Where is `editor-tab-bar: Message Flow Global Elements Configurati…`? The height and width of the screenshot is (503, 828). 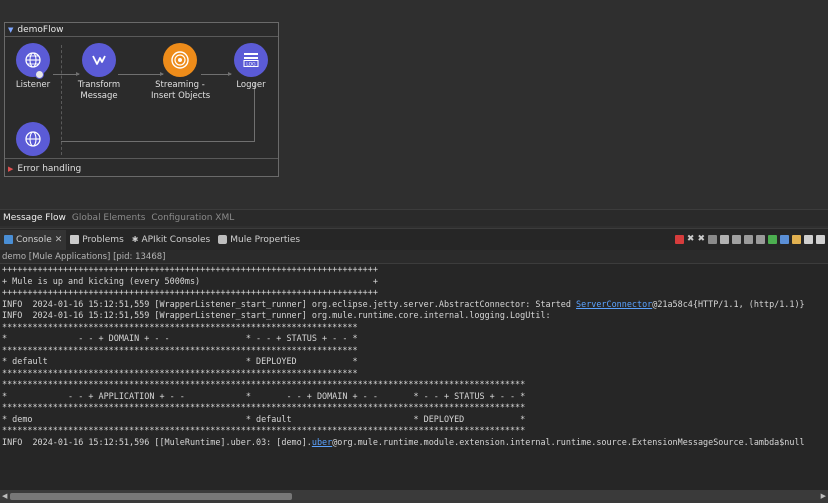 editor-tab-bar: Message Flow Global Elements Configurati… is located at coordinates (414, 217).